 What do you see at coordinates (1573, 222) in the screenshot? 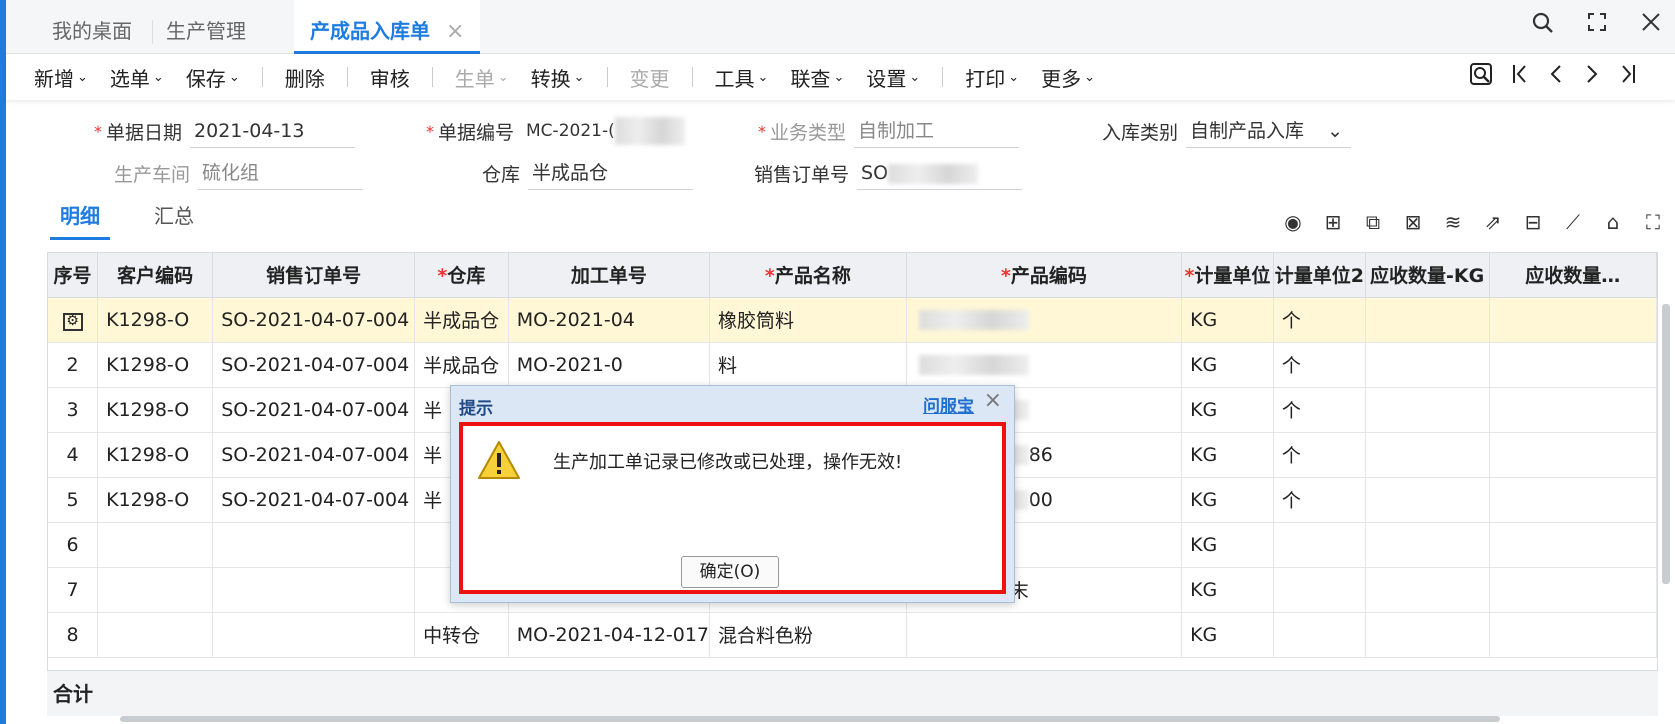
I see `ruler-icon: ⟋` at bounding box center [1573, 222].